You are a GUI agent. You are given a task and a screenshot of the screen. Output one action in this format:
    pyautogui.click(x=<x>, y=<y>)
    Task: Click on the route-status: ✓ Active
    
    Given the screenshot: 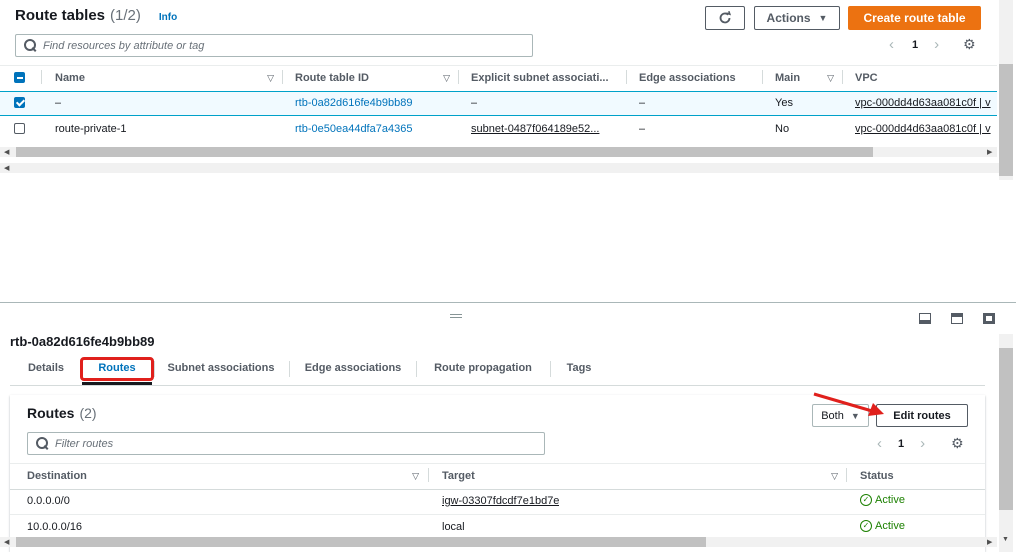 What is the action you would take?
    pyautogui.click(x=882, y=500)
    